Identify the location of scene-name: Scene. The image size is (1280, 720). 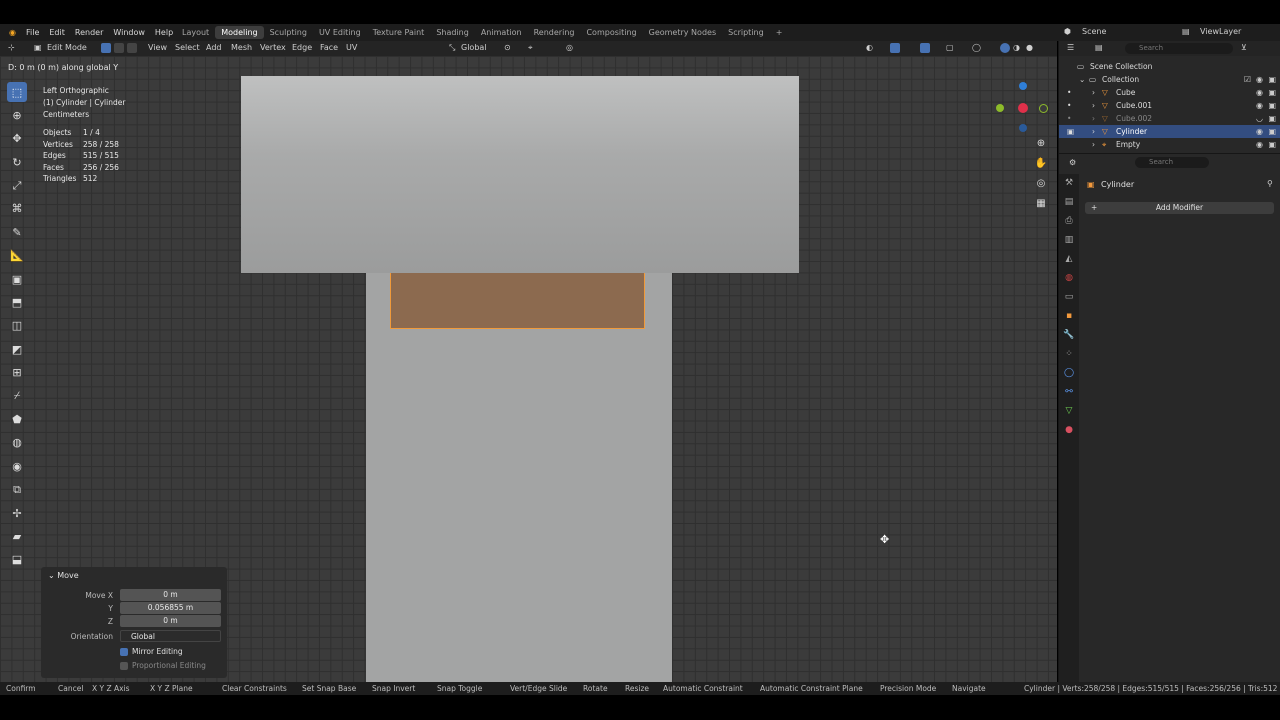
(1094, 31).